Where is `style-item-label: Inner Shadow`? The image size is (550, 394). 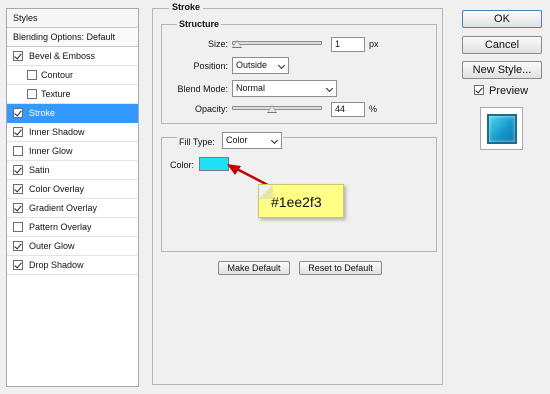
style-item-label: Inner Shadow is located at coordinates (57, 132).